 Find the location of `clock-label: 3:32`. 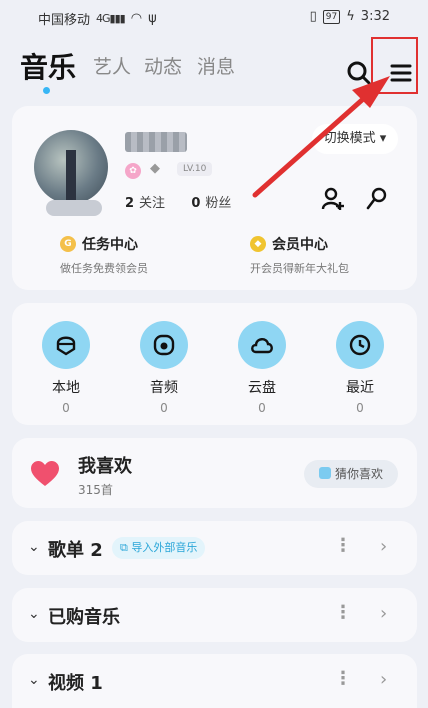

clock-label: 3:32 is located at coordinates (375, 16).